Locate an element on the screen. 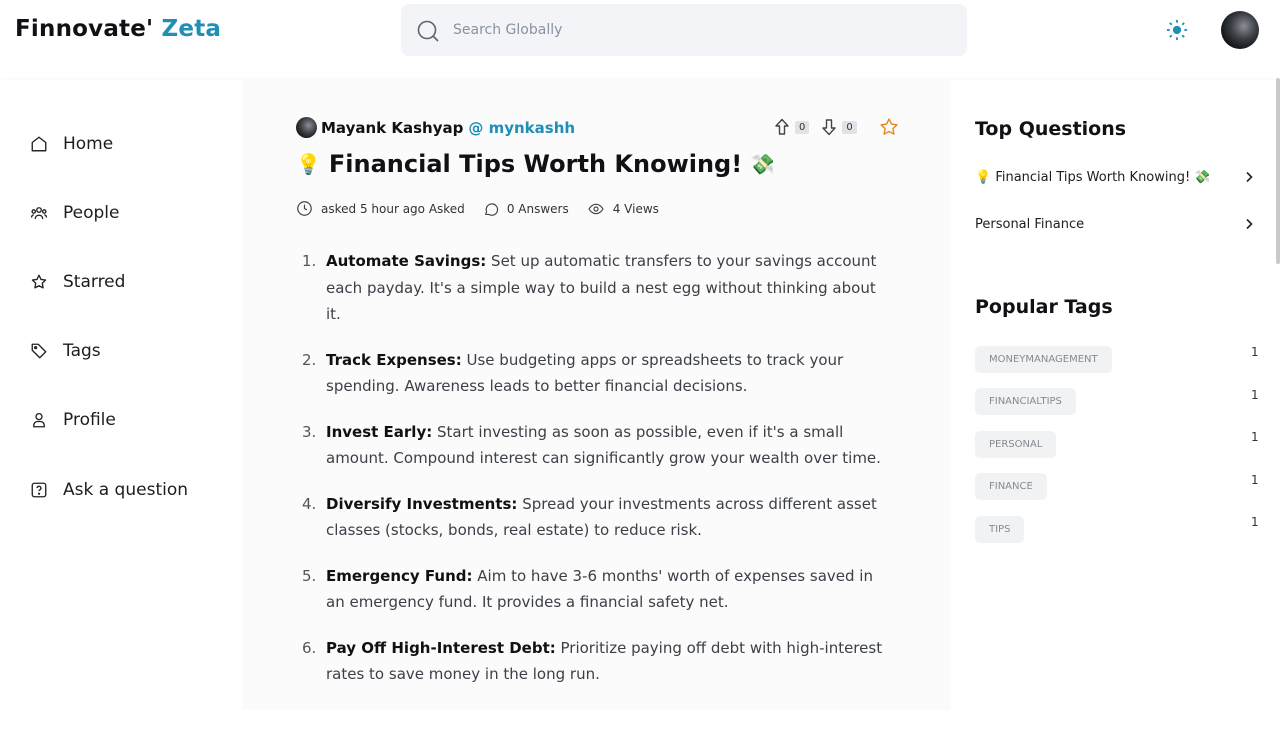 Image resolution: width=1280 pixels, height=730 pixels. top-question-label: Personal Finance is located at coordinates (1030, 224).